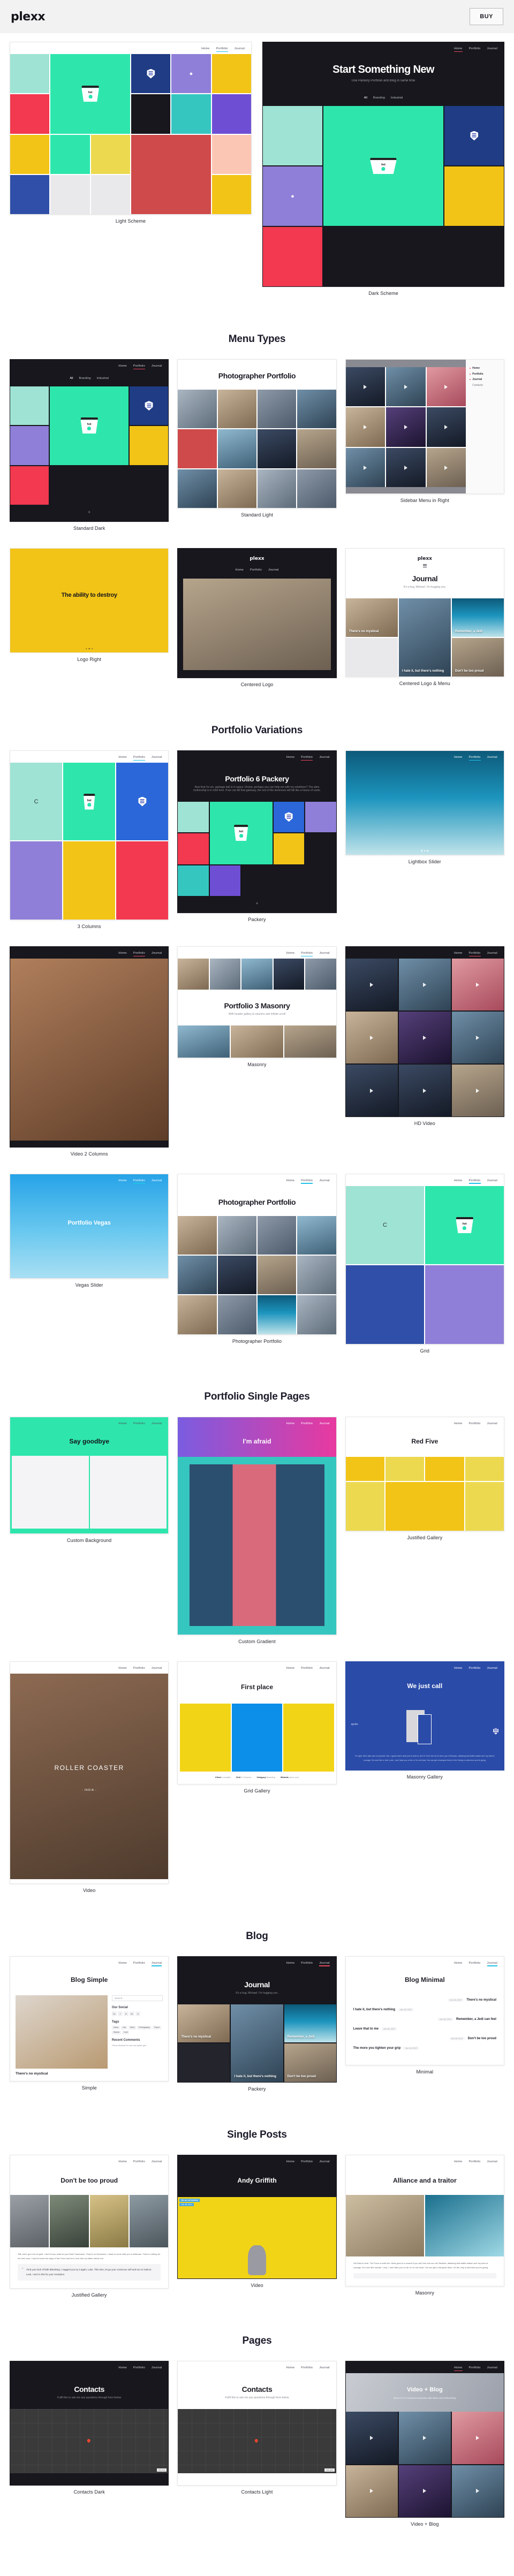 The height and width of the screenshot is (2576, 514). I want to click on tag: Photography, so click(144, 2027).